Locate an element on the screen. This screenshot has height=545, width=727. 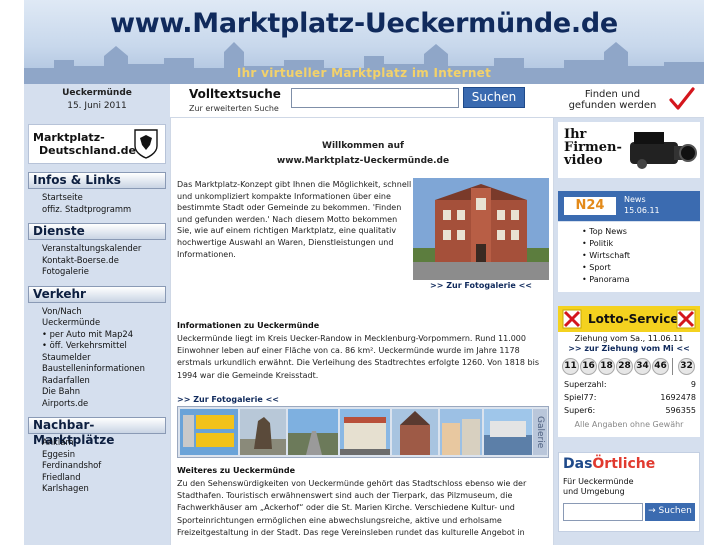
nav-link-die-bahn: Die Bahn is located at coordinates (106, 392).